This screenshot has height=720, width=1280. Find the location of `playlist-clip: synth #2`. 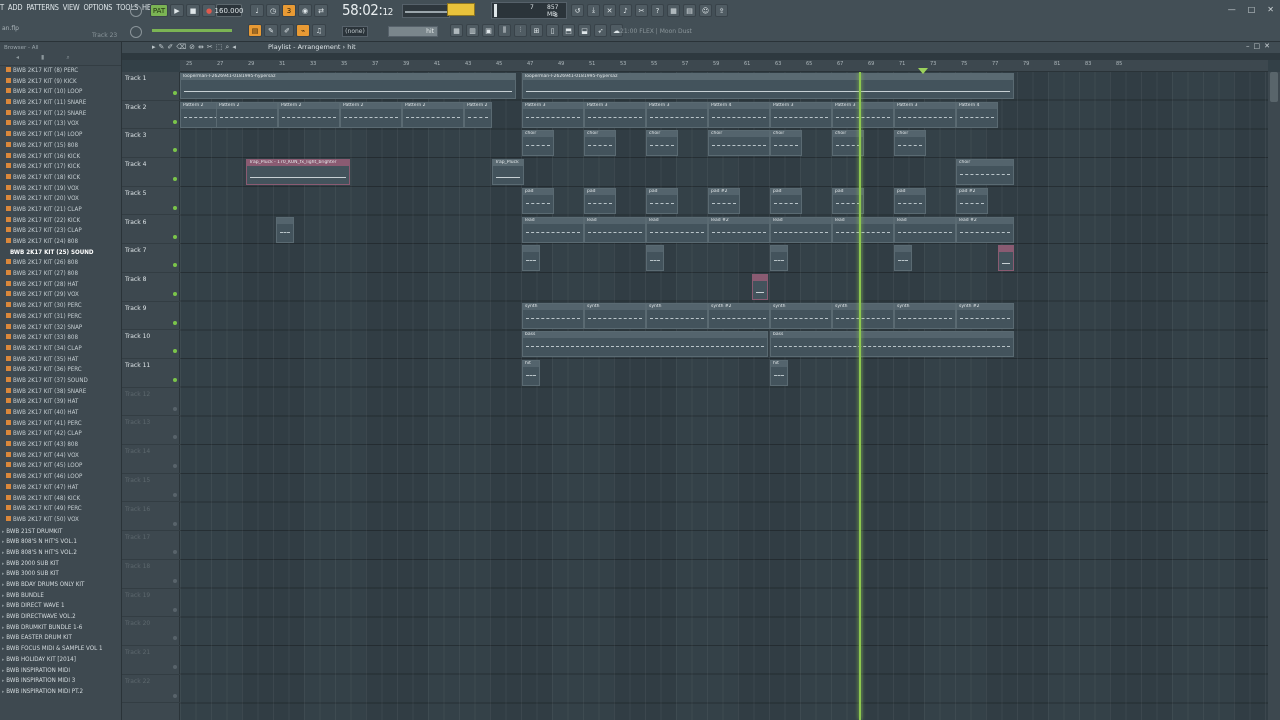

playlist-clip: synth #2 is located at coordinates (739, 315).